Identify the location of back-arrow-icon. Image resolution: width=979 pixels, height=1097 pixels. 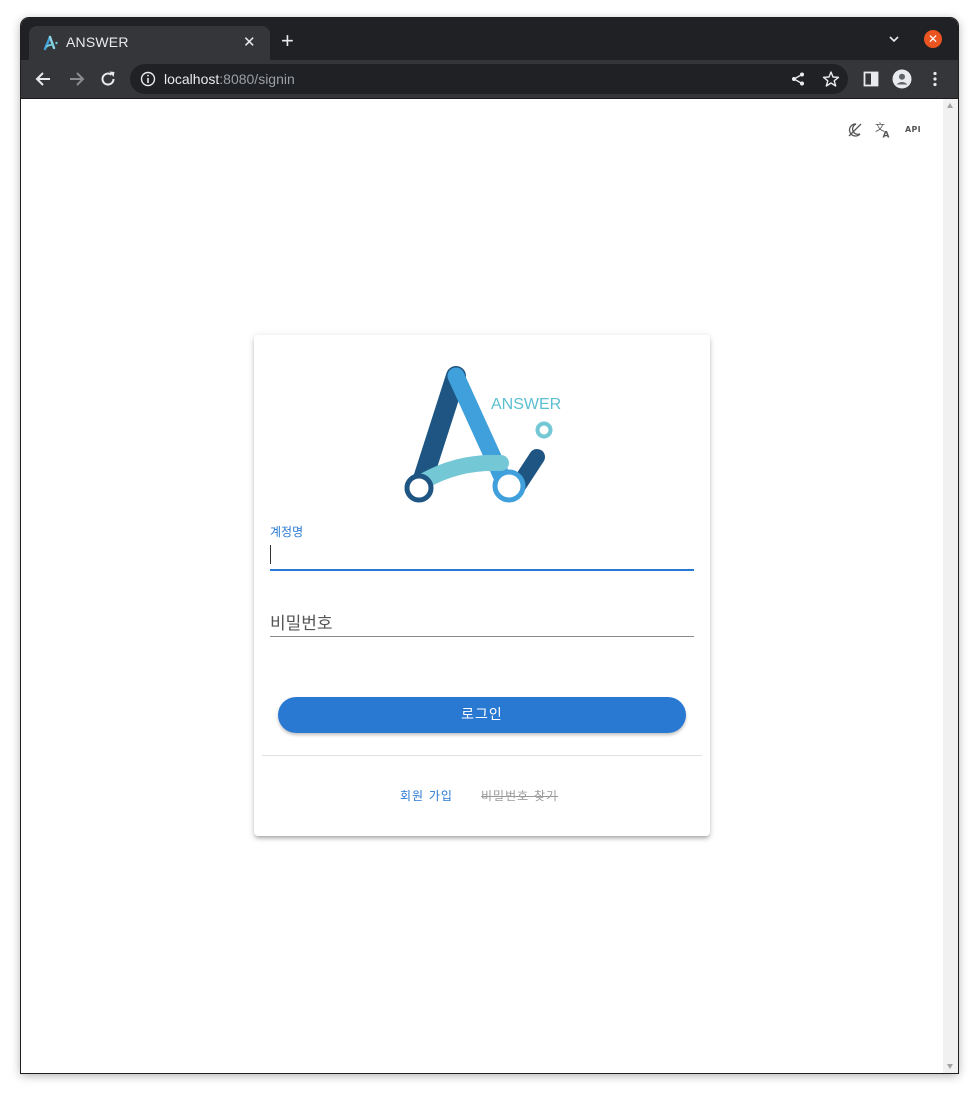
(44, 79).